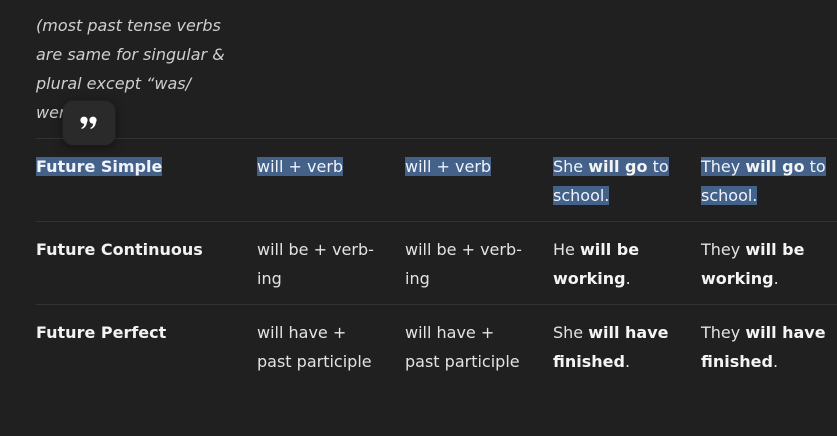  I want to click on tense-name: Future Simple, so click(99, 166).